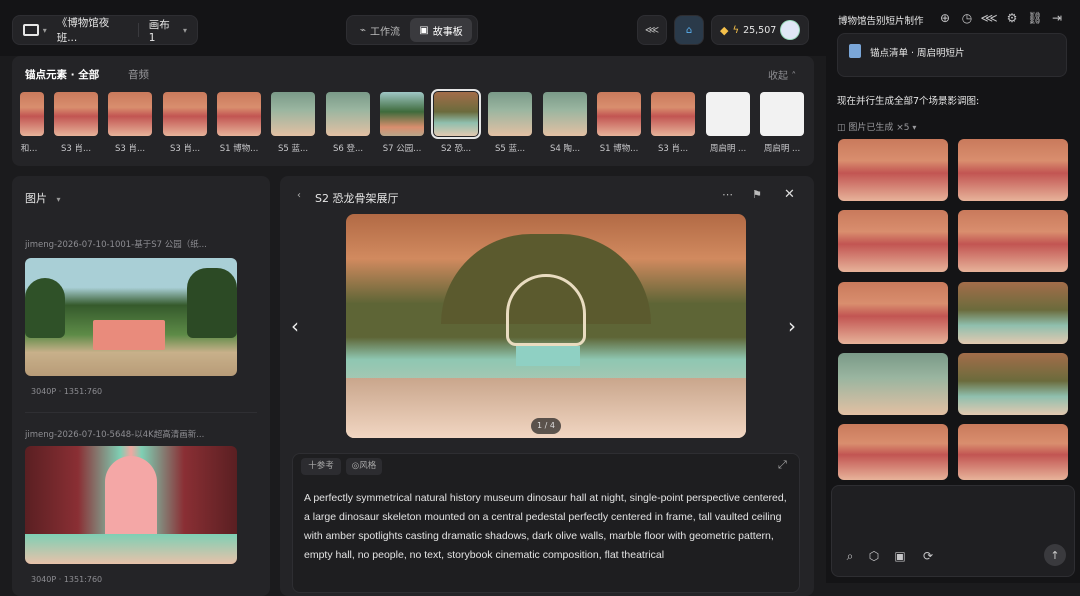 This screenshot has width=1080, height=596. What do you see at coordinates (424, 30) in the screenshot?
I see `storyboard-icon: ▣` at bounding box center [424, 30].